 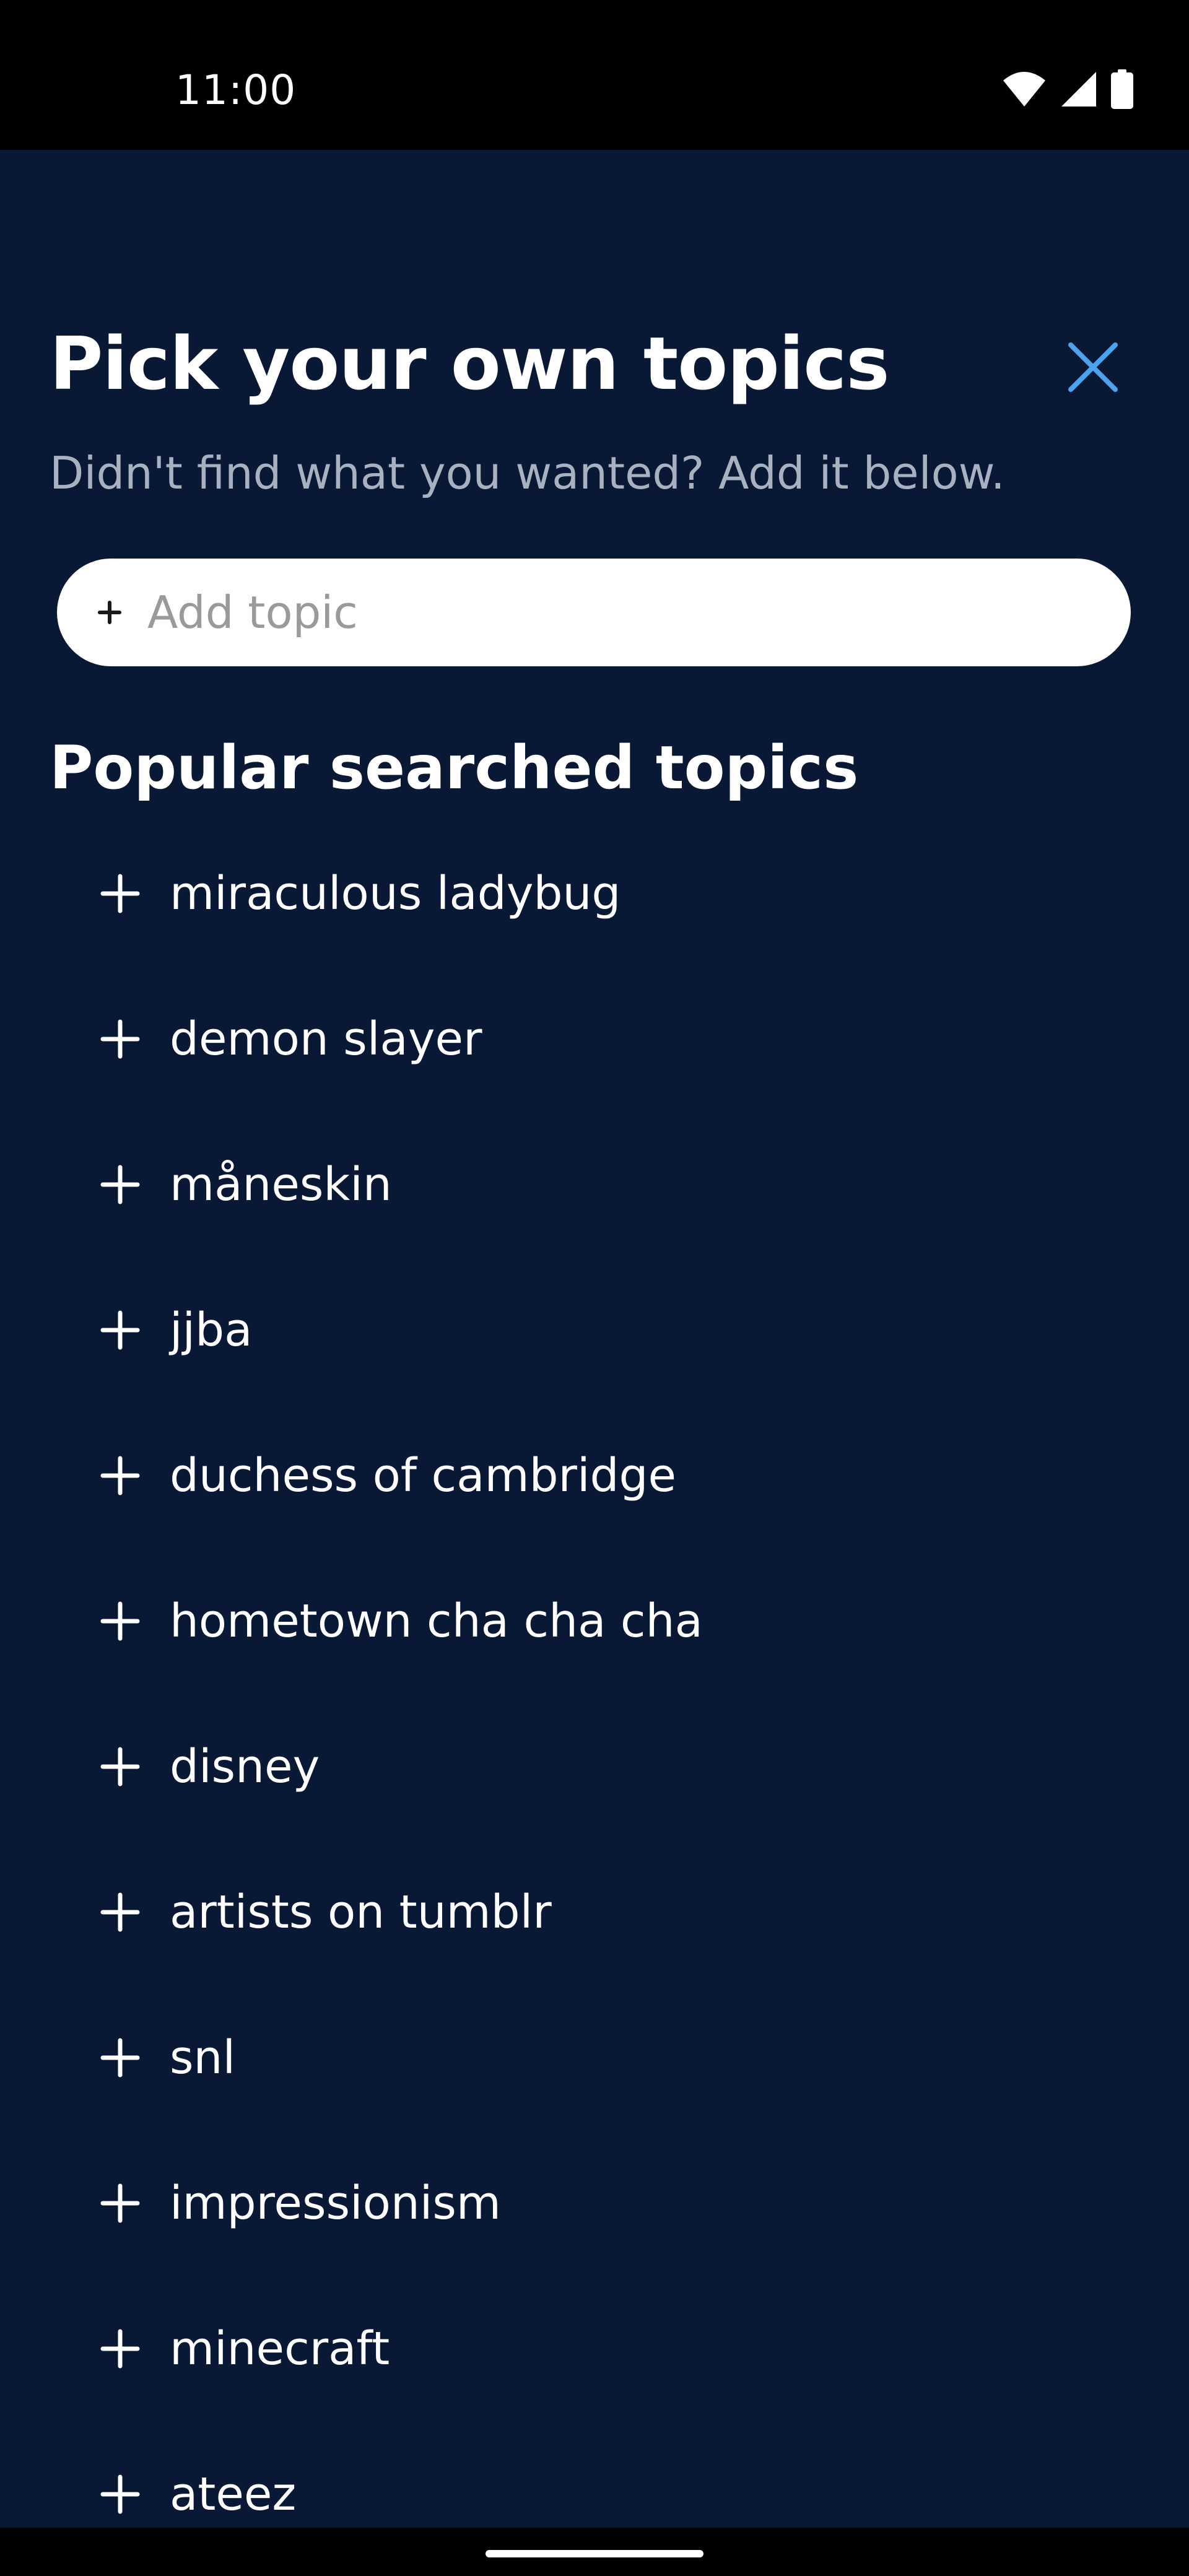 I want to click on topic-label: miraculous ladybug, so click(x=395, y=893).